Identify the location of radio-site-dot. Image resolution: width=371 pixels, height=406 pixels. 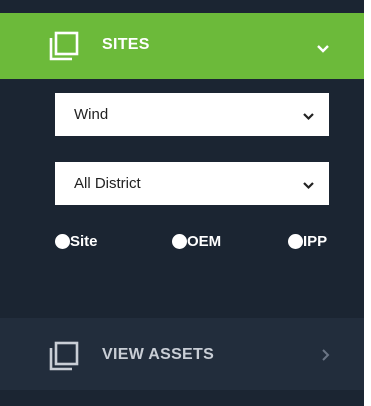
(62, 241).